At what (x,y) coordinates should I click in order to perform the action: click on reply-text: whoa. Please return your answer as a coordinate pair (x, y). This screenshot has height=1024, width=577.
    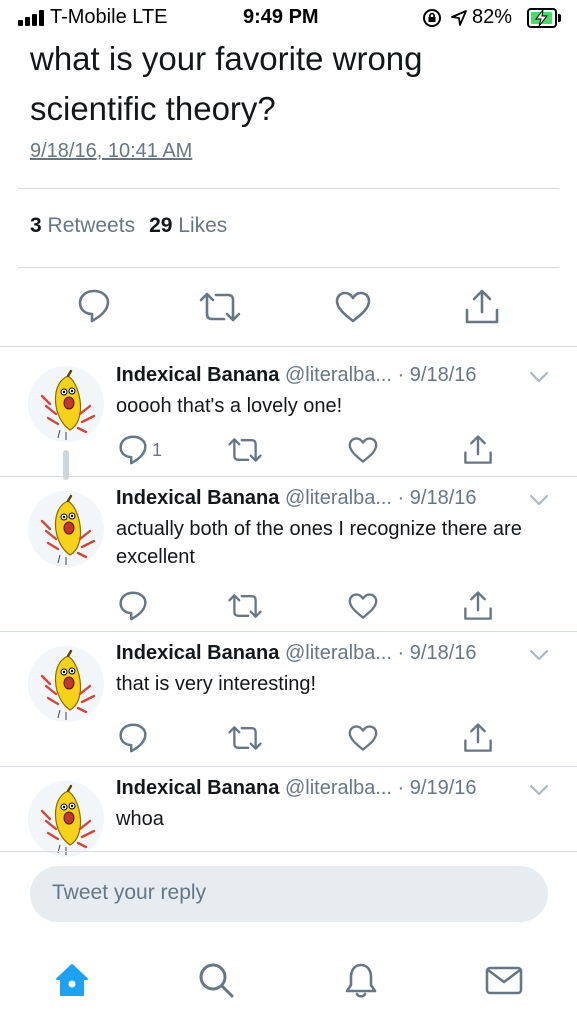
    Looking at the image, I should click on (140, 819).